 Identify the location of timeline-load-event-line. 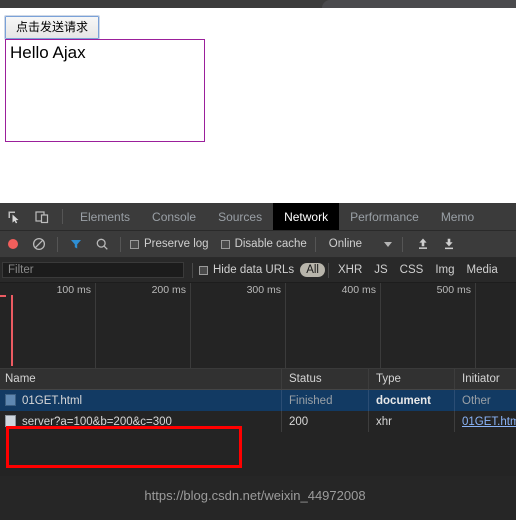
(12, 330).